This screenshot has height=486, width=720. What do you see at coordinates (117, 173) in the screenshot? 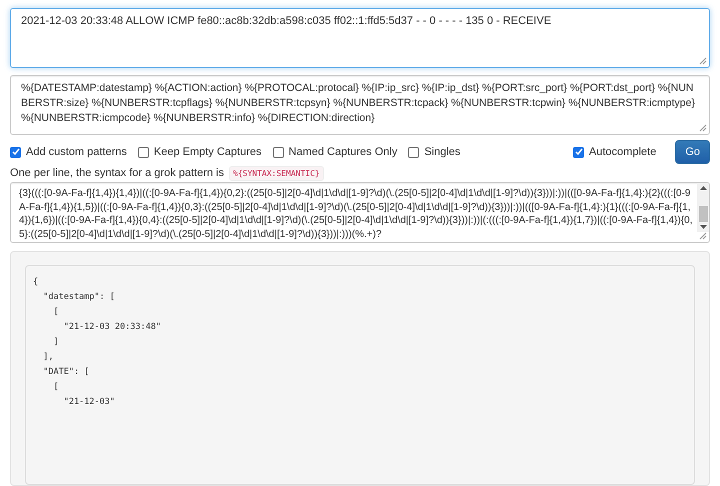
I see `help-text: One per line, the syntax for a grok pattern is` at bounding box center [117, 173].